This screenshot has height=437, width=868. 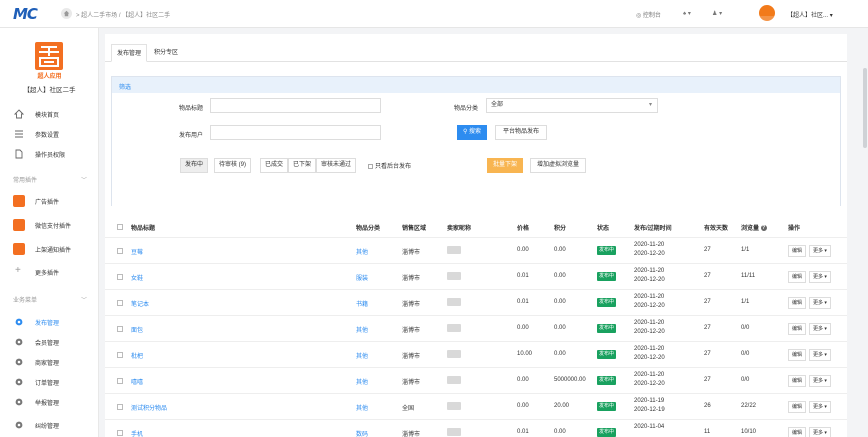 What do you see at coordinates (49, 322) in the screenshot?
I see `sidebar-item-publish-management: 发布管理` at bounding box center [49, 322].